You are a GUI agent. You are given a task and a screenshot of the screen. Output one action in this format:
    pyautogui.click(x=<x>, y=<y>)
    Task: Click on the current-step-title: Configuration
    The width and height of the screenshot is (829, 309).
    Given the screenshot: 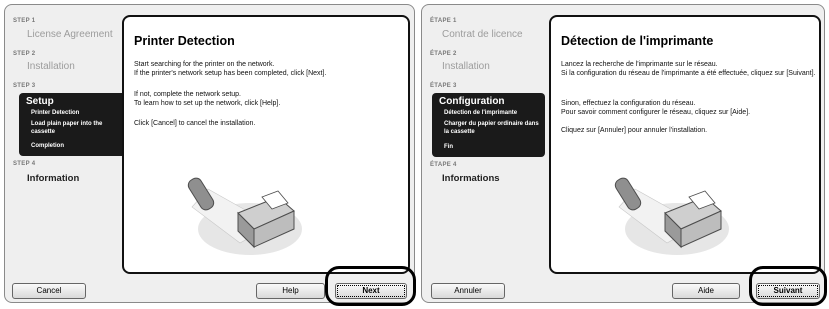 What is the action you would take?
    pyautogui.click(x=472, y=101)
    